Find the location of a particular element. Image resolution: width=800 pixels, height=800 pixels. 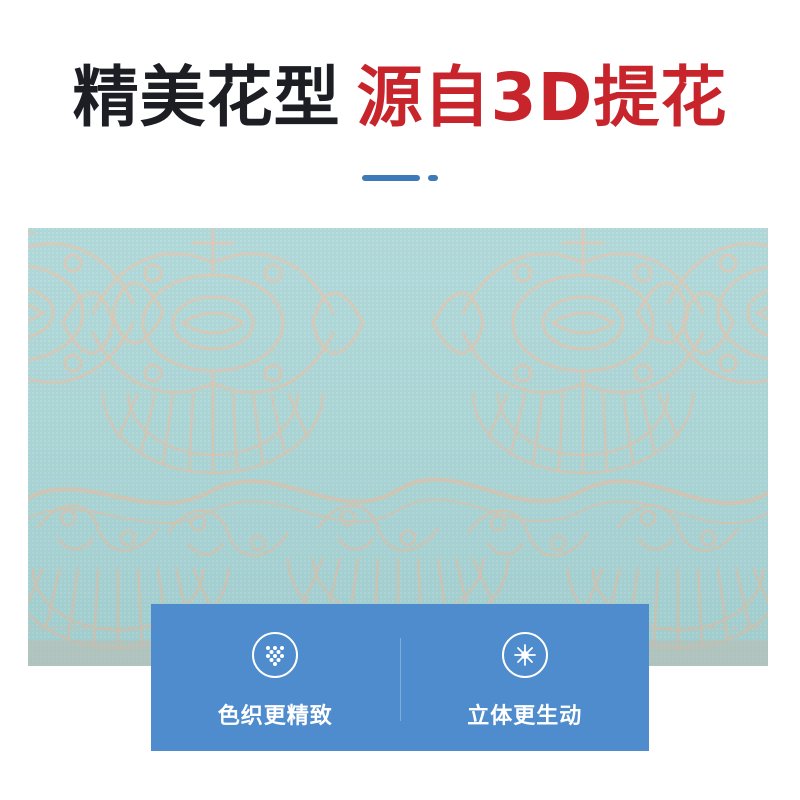

feature-color-weave: 色织更精致 is located at coordinates (275, 677).